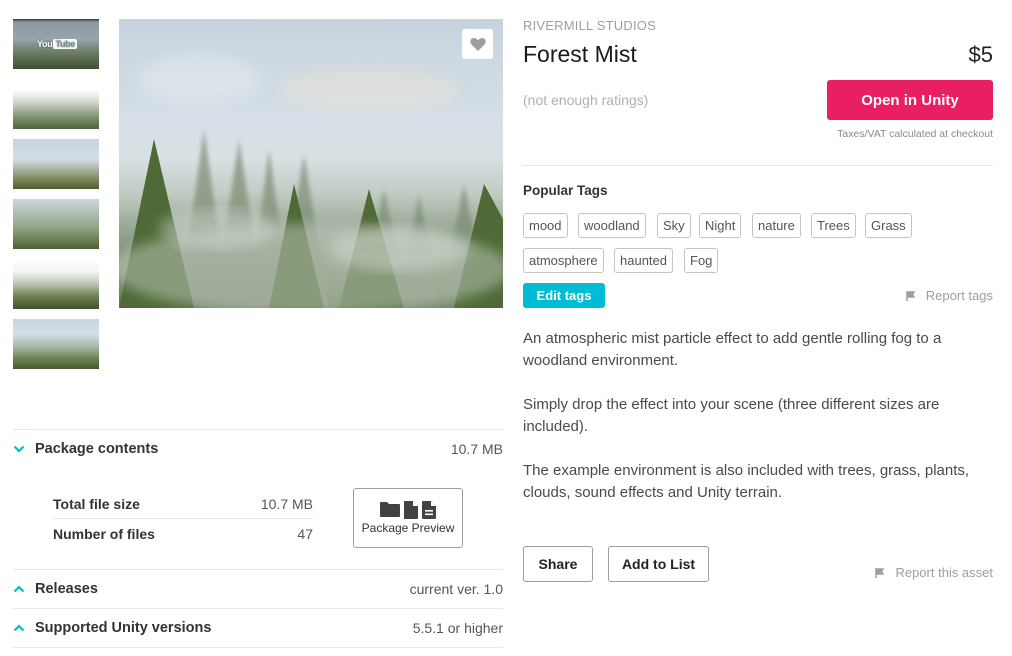 The width and height of the screenshot is (1012, 656). I want to click on tag-chip: woodland, so click(612, 225).